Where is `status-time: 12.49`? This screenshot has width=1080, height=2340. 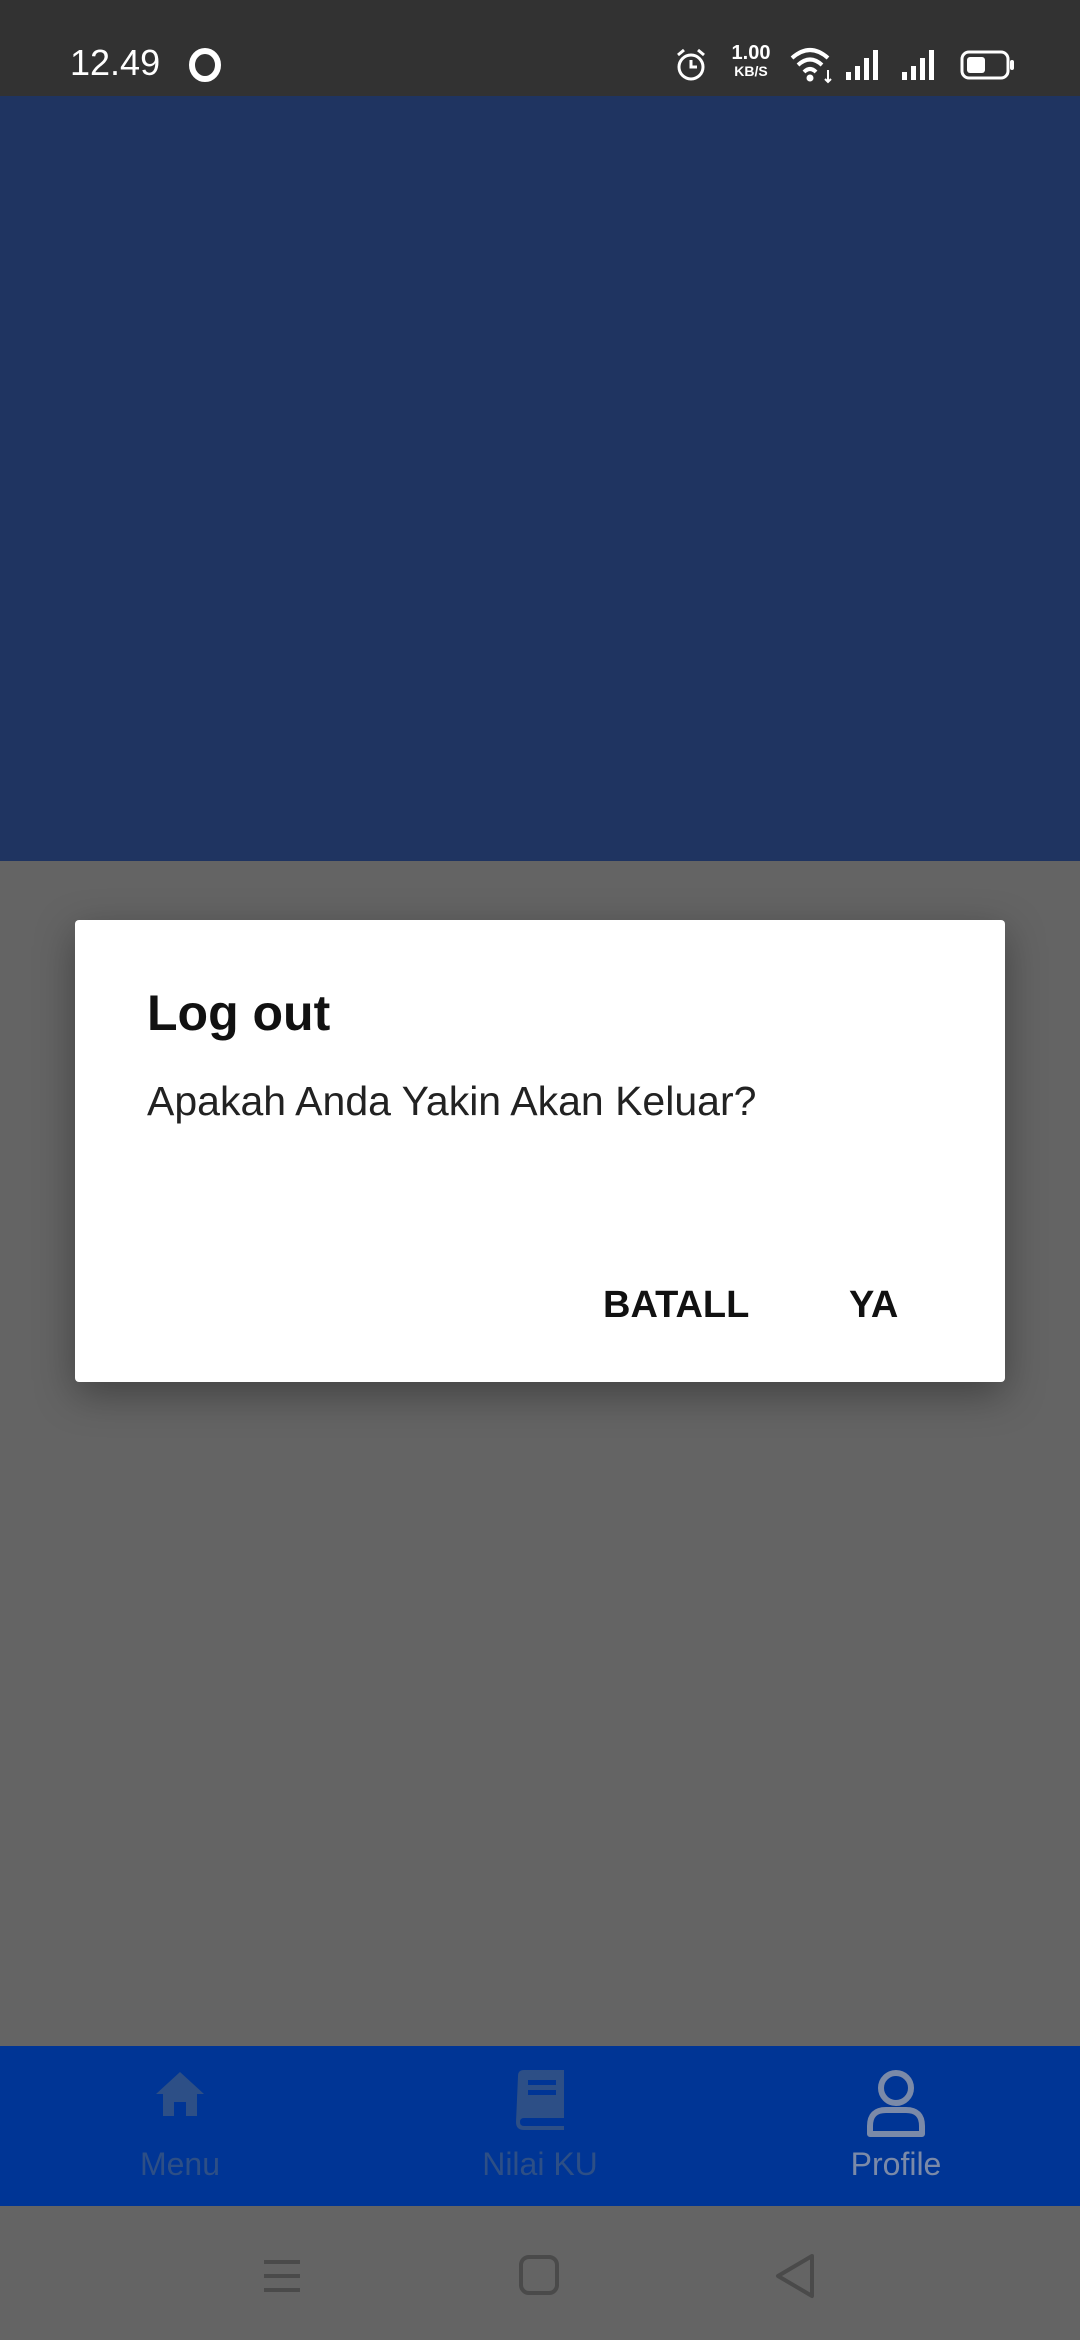 status-time: 12.49 is located at coordinates (115, 62).